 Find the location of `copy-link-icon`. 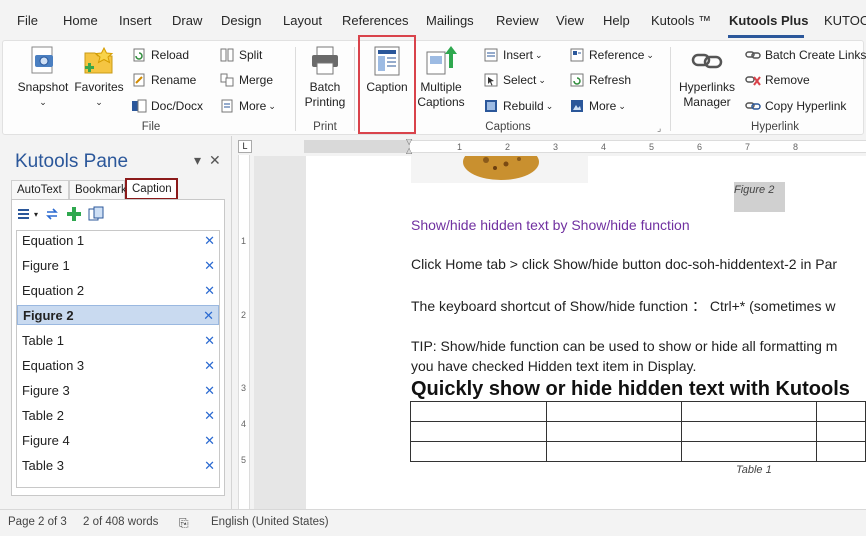

copy-link-icon is located at coordinates (753, 106).